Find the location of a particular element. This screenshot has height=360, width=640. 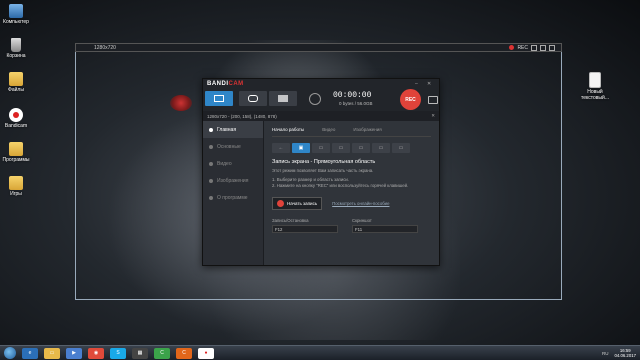

tab-images: Изображения is located at coordinates (367, 129).